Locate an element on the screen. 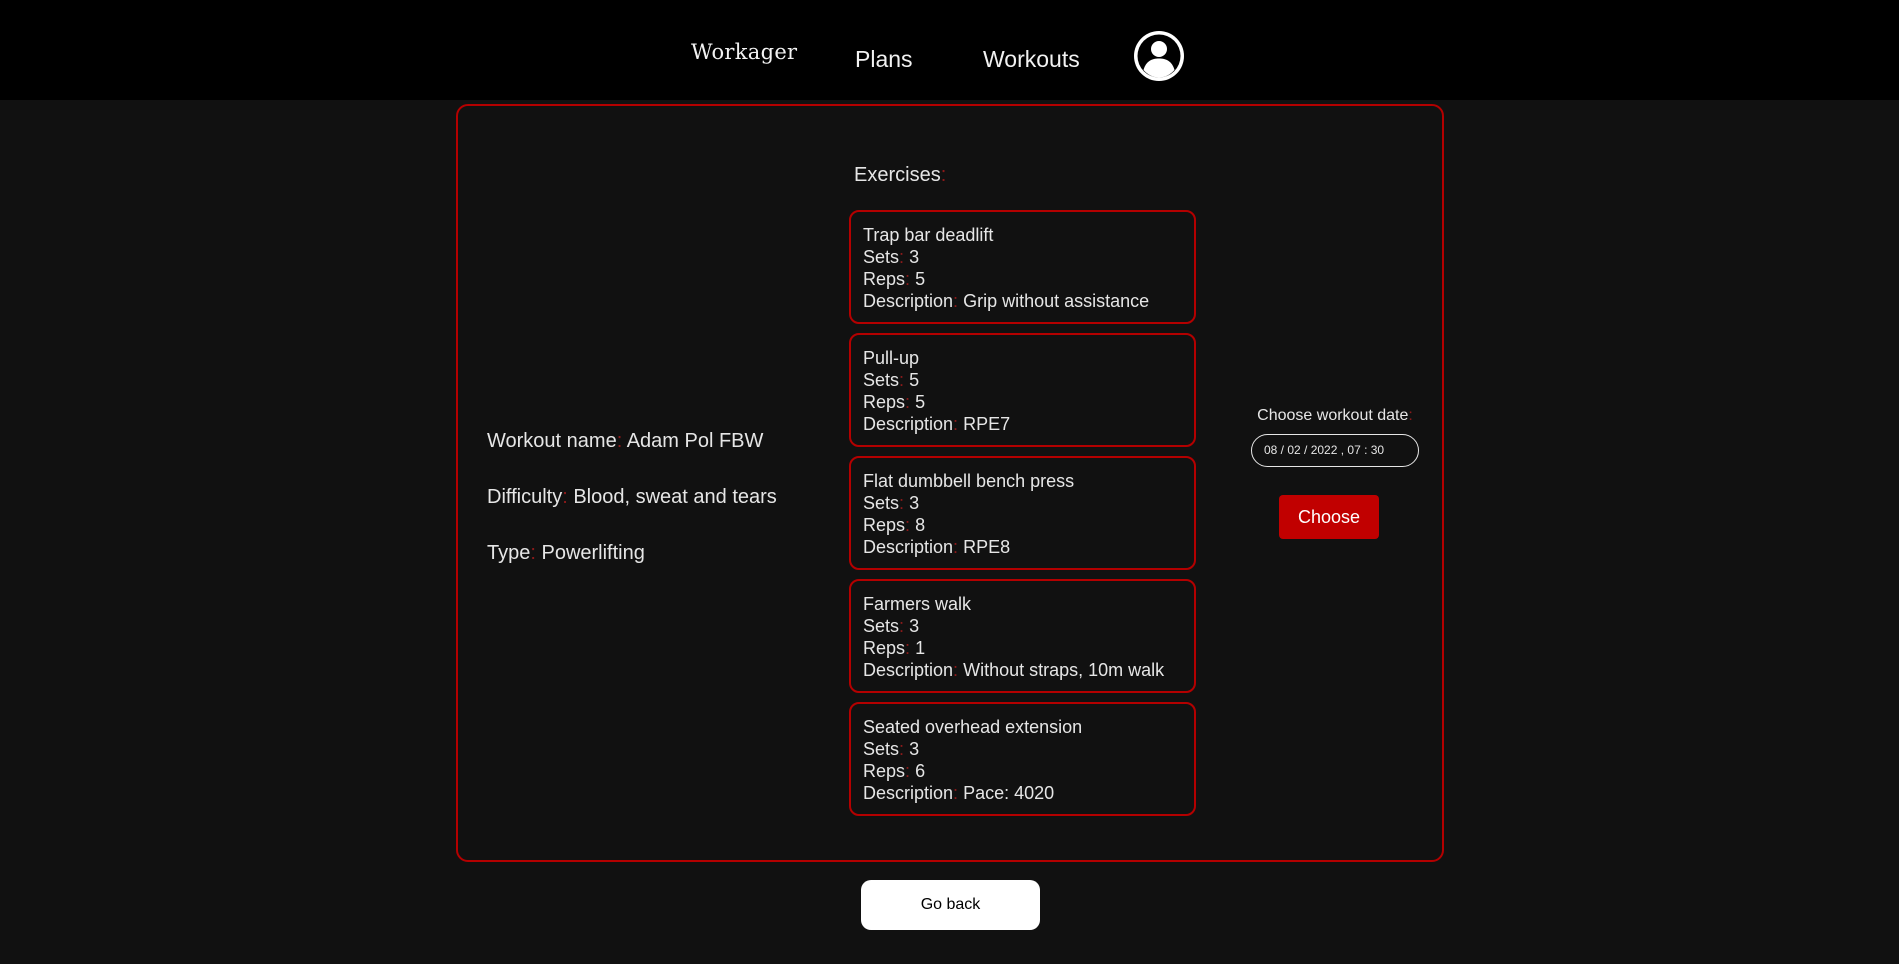  workout-type-label: Type is located at coordinates (509, 553).